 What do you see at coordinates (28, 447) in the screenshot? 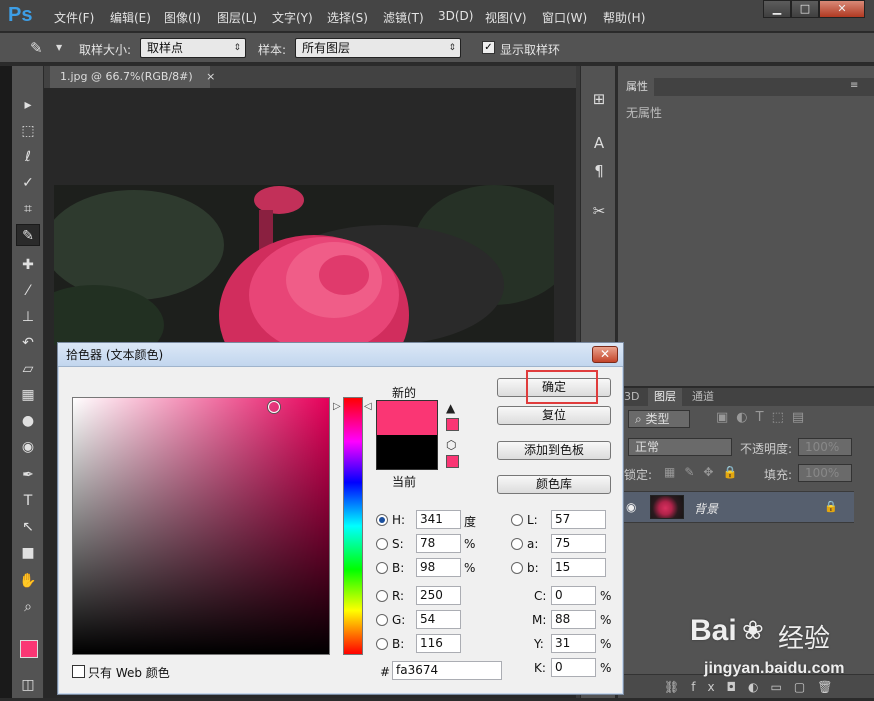
I see `dodge-tool-icon: ◉` at bounding box center [28, 447].